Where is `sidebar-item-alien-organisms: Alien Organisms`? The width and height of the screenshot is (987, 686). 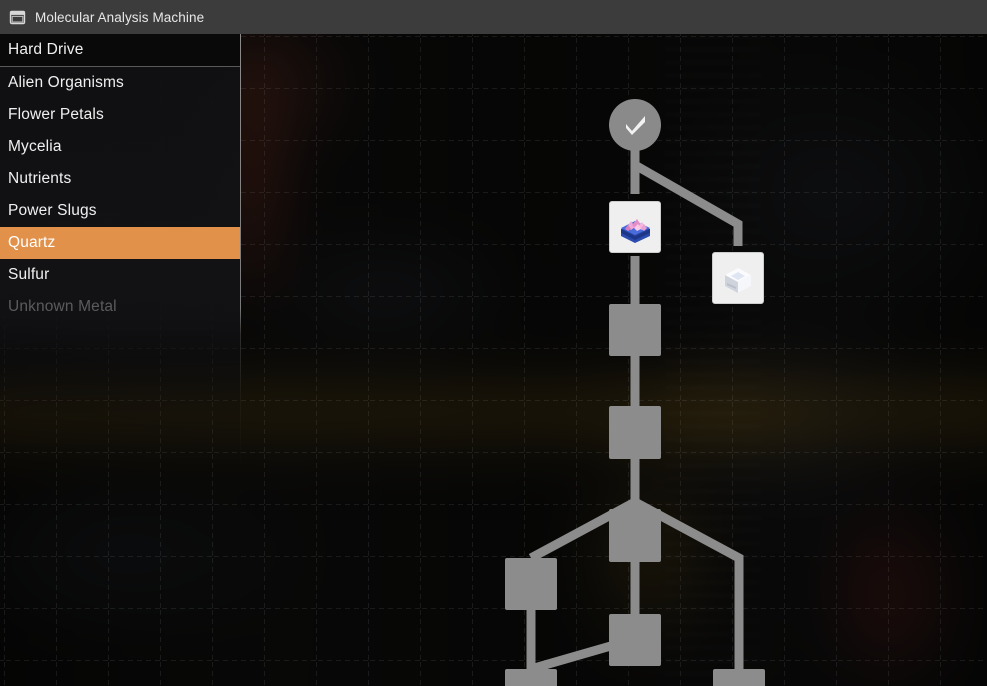 sidebar-item-alien-organisms: Alien Organisms is located at coordinates (120, 83).